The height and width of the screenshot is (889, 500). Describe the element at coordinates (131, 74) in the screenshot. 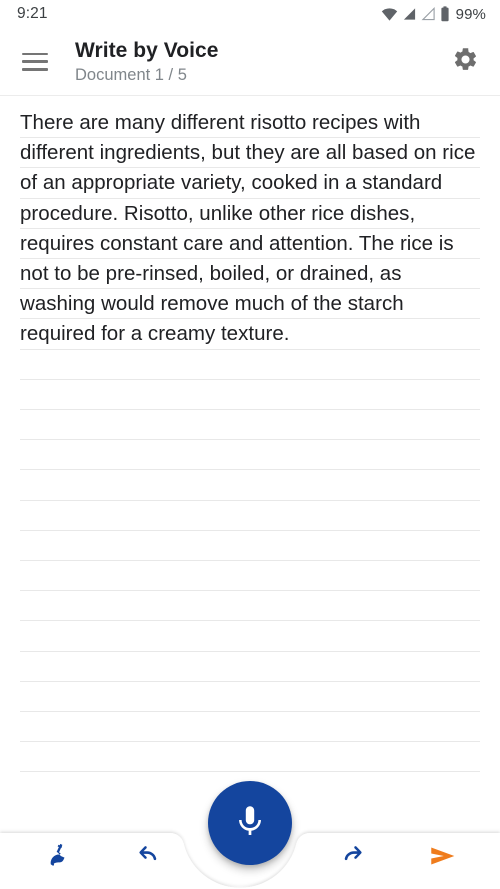

I see `document-counter-label: Document 1 / 5` at that location.